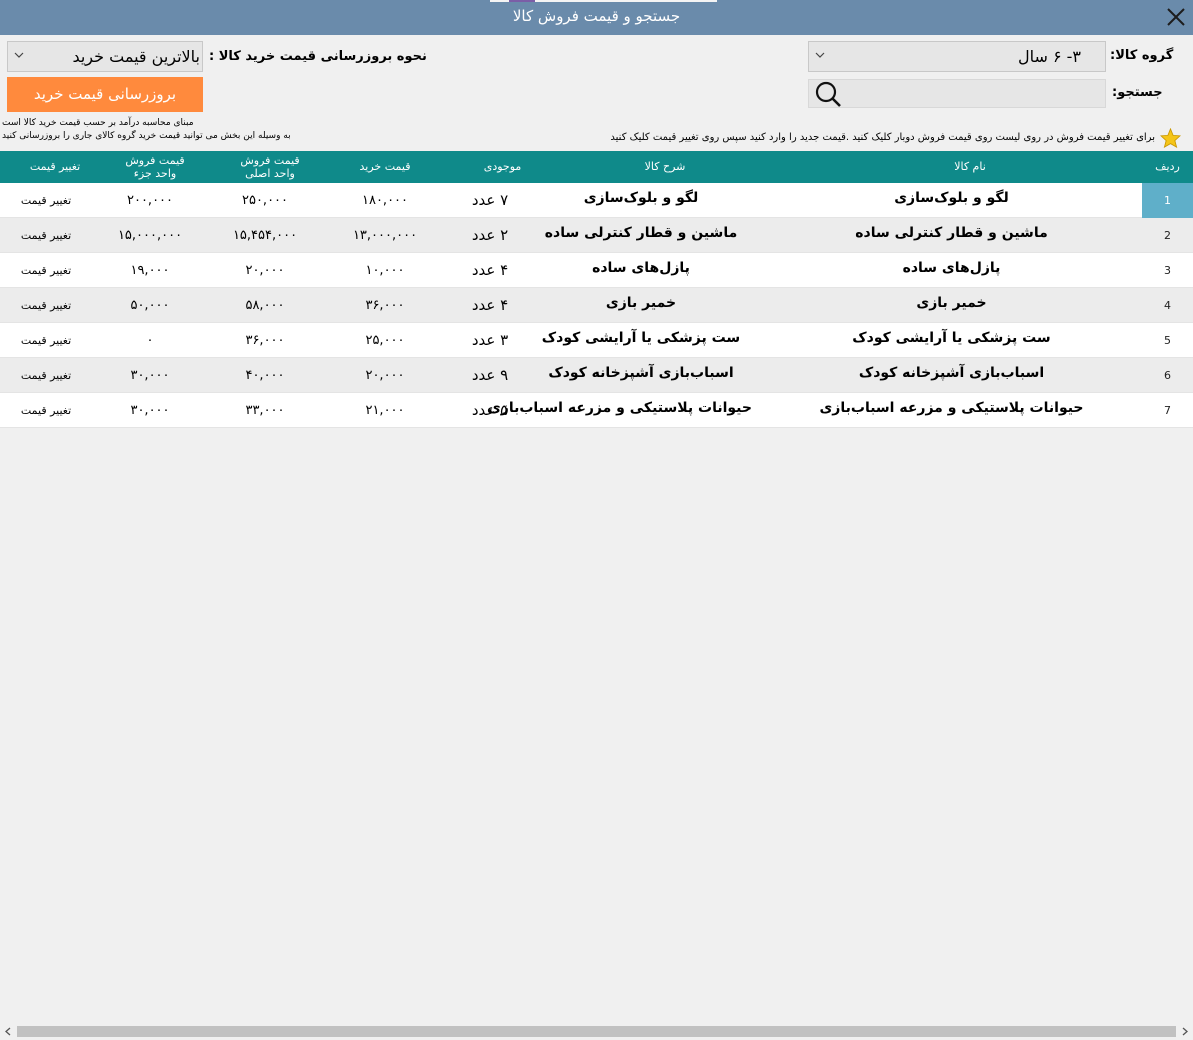 Image resolution: width=1193 pixels, height=1040 pixels. What do you see at coordinates (265, 340) in the screenshot?
I see `sale-price-main: ۳۶,۰۰۰` at bounding box center [265, 340].